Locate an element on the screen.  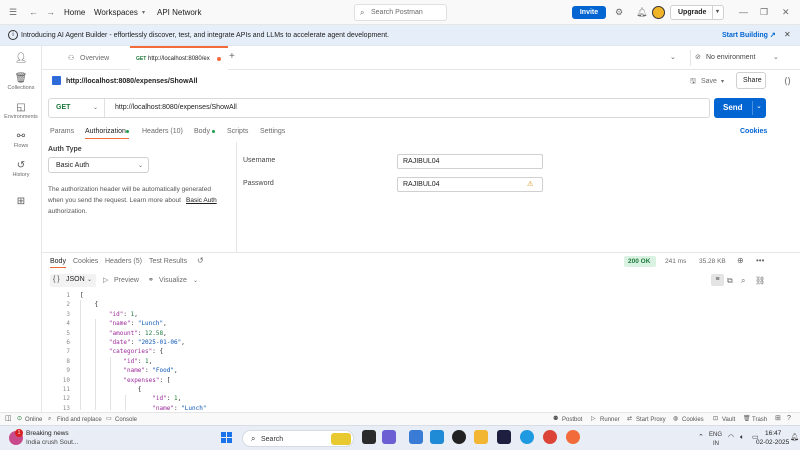
wifi-icon: ◠ is located at coordinates (731, 438).